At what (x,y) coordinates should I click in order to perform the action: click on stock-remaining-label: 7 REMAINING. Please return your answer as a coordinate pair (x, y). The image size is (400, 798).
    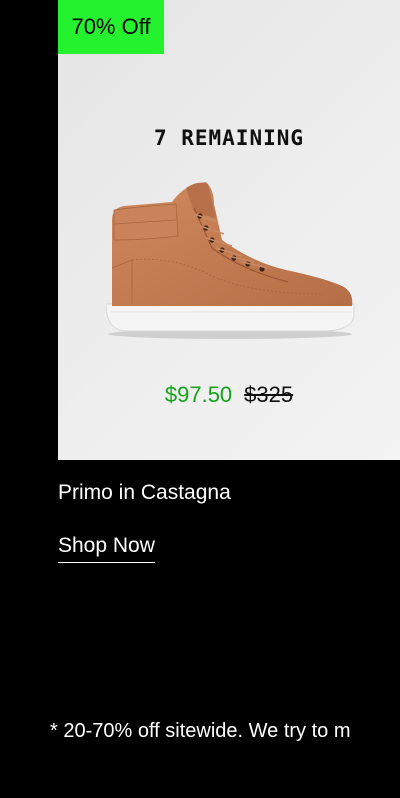
    Looking at the image, I should click on (229, 138).